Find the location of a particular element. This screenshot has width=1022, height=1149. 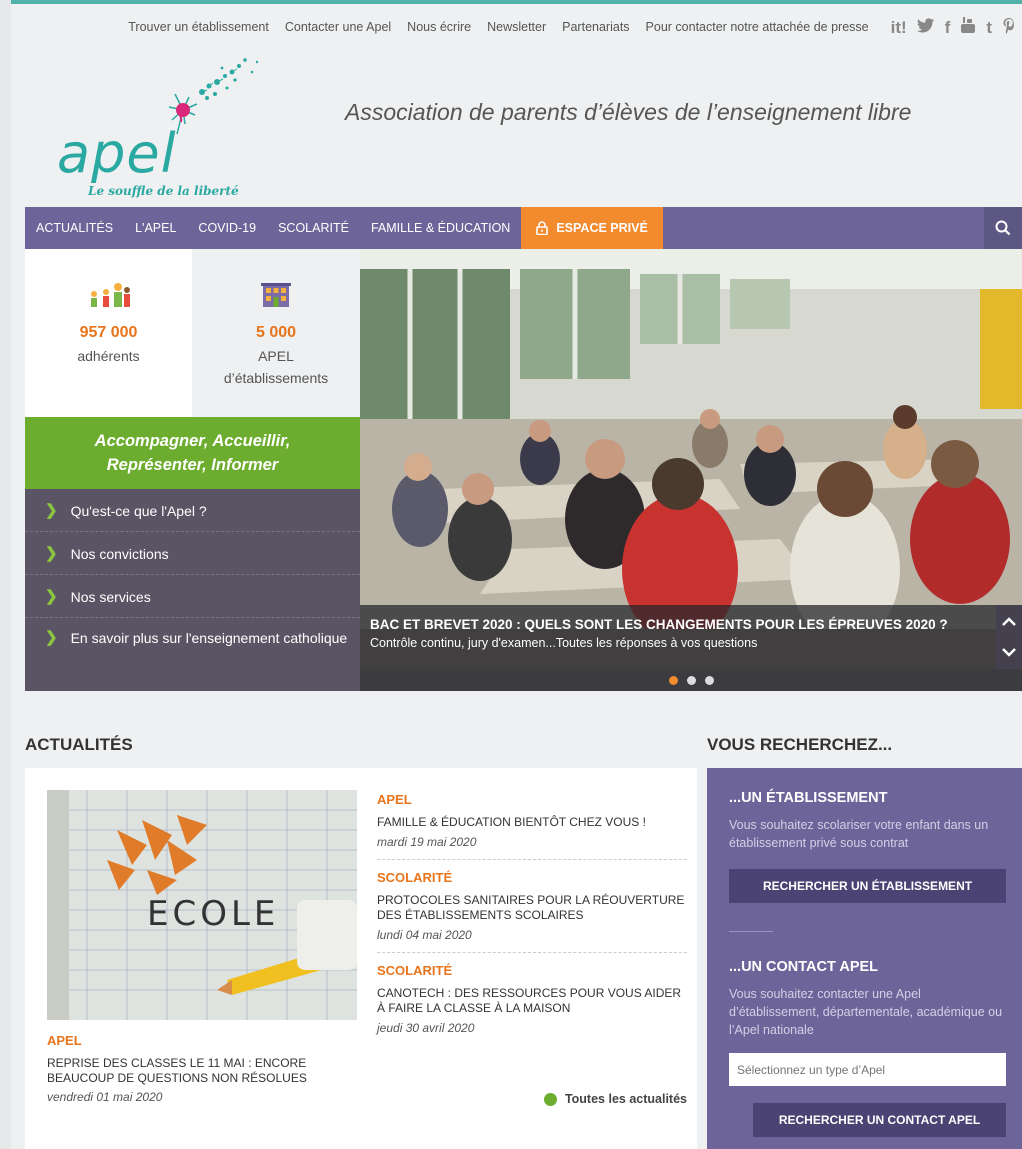

stat-schools: 5 000 APEL d’établissements is located at coordinates (276, 333).